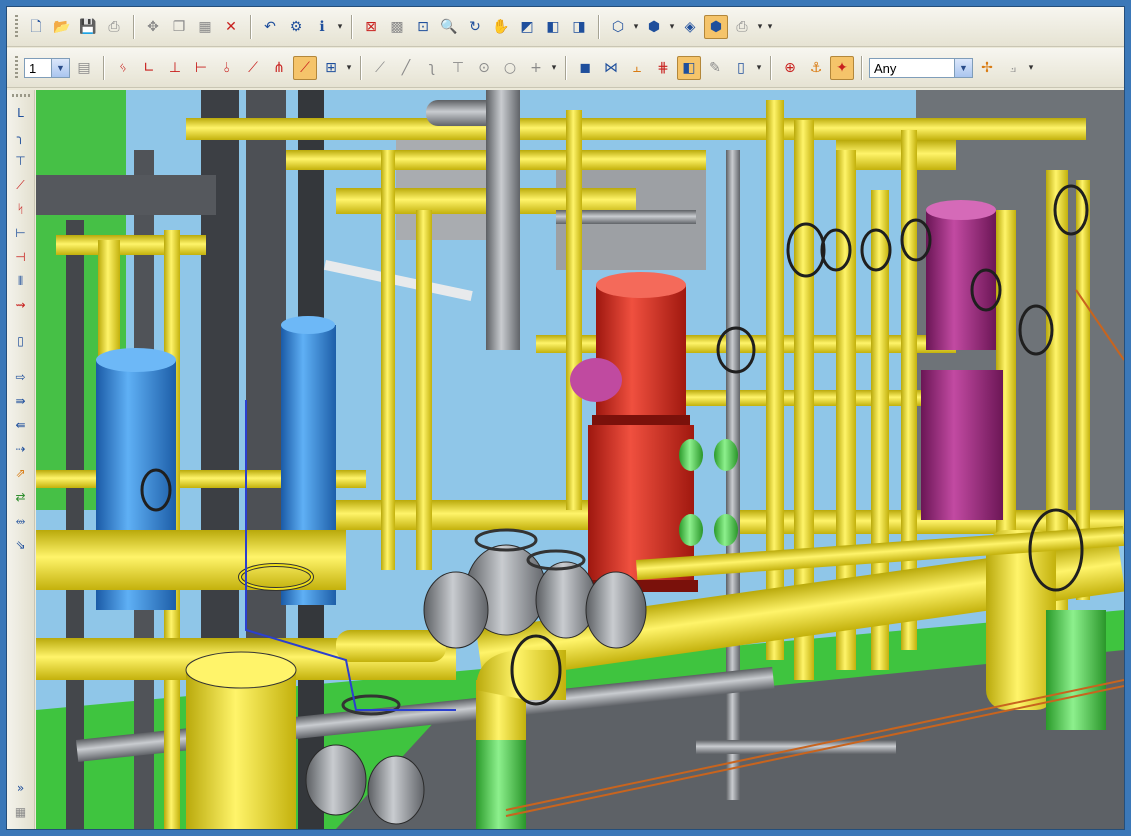 The width and height of the screenshot is (1131, 836). I want to click on route-insert-icon: ▯, so click(21, 341).